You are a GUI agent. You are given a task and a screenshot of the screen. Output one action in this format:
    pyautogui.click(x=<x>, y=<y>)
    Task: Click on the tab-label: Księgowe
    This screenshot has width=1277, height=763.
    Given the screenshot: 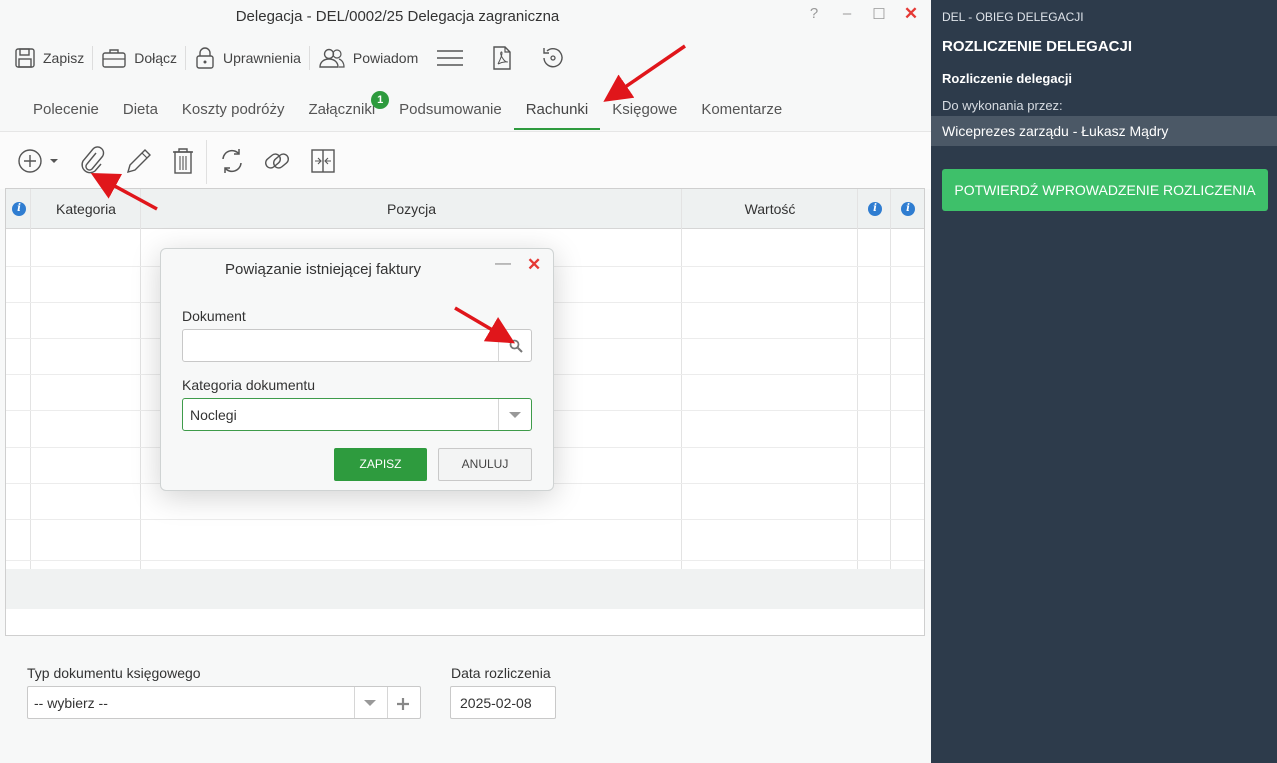 What is the action you would take?
    pyautogui.click(x=645, y=109)
    